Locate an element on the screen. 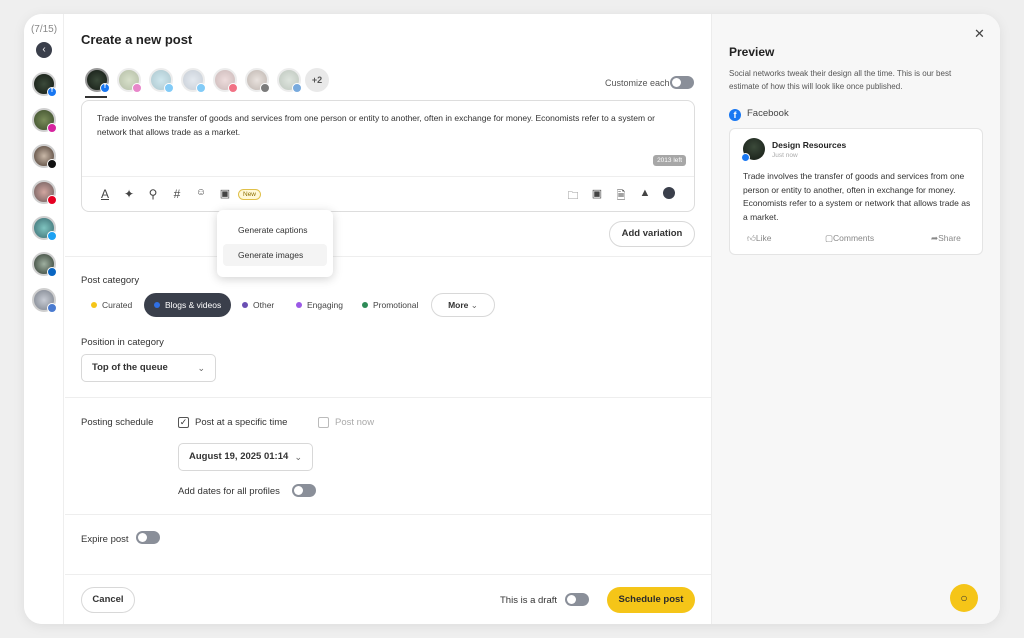  account-avatar-tiktok is located at coordinates (257, 80).